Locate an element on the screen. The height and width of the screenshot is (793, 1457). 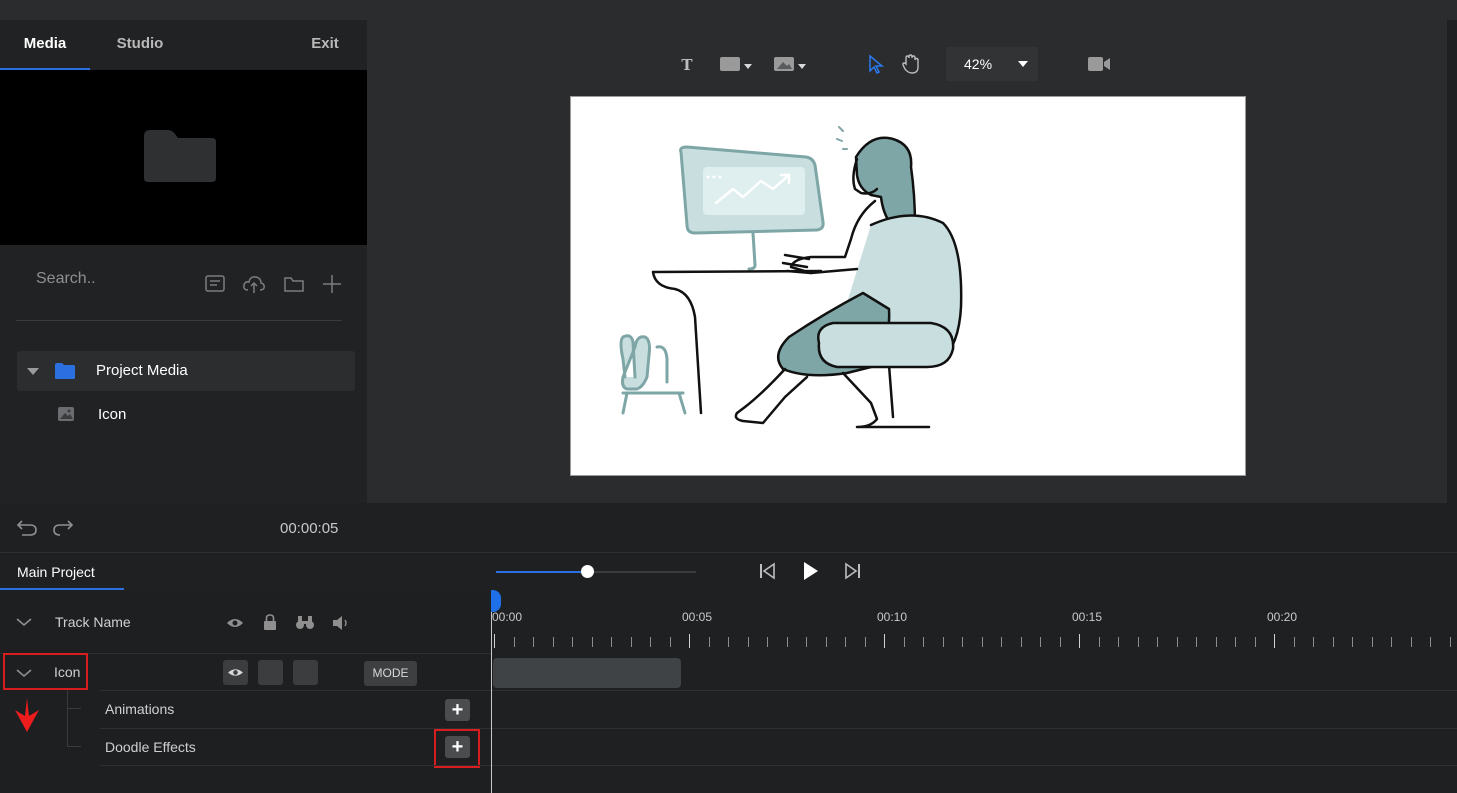
add-animation-button: + is located at coordinates (457, 710).